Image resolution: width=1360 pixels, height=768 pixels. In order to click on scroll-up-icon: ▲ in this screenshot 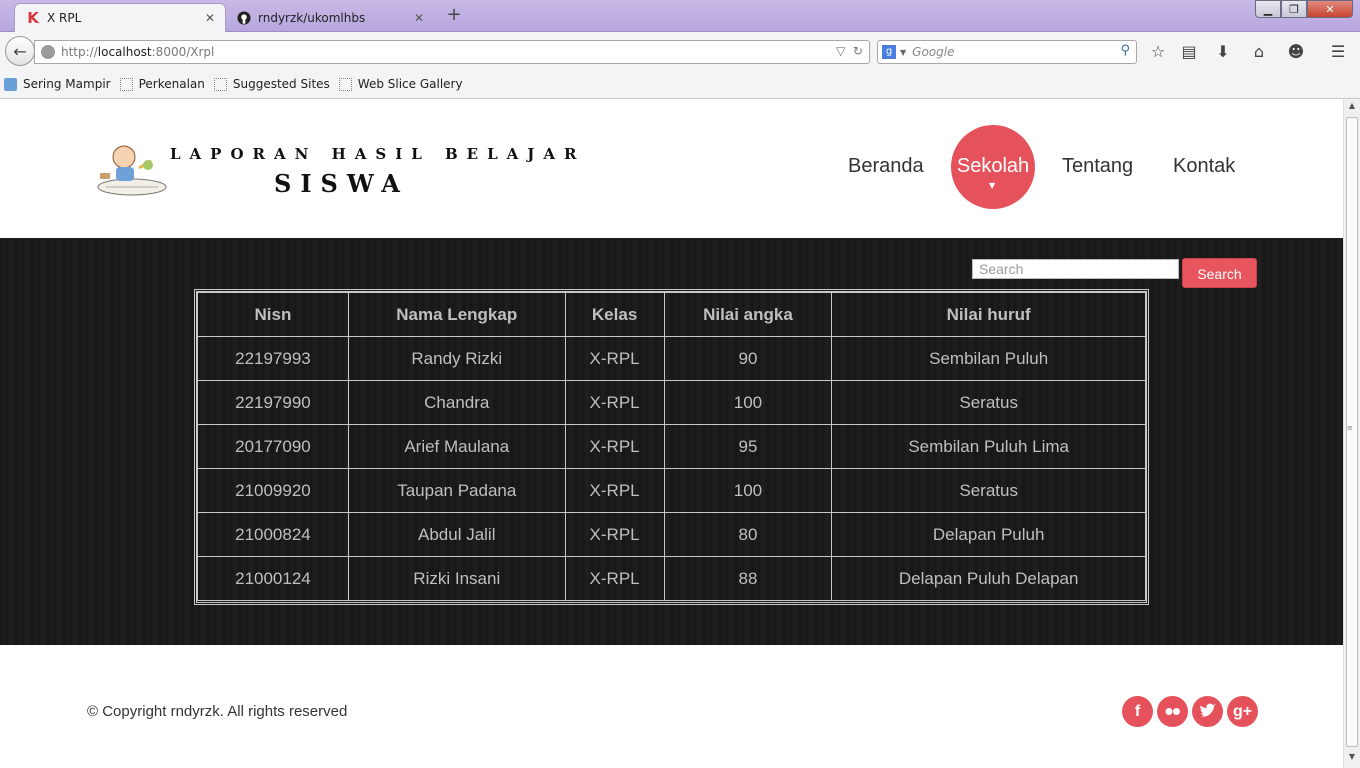, I will do `click(1352, 108)`.